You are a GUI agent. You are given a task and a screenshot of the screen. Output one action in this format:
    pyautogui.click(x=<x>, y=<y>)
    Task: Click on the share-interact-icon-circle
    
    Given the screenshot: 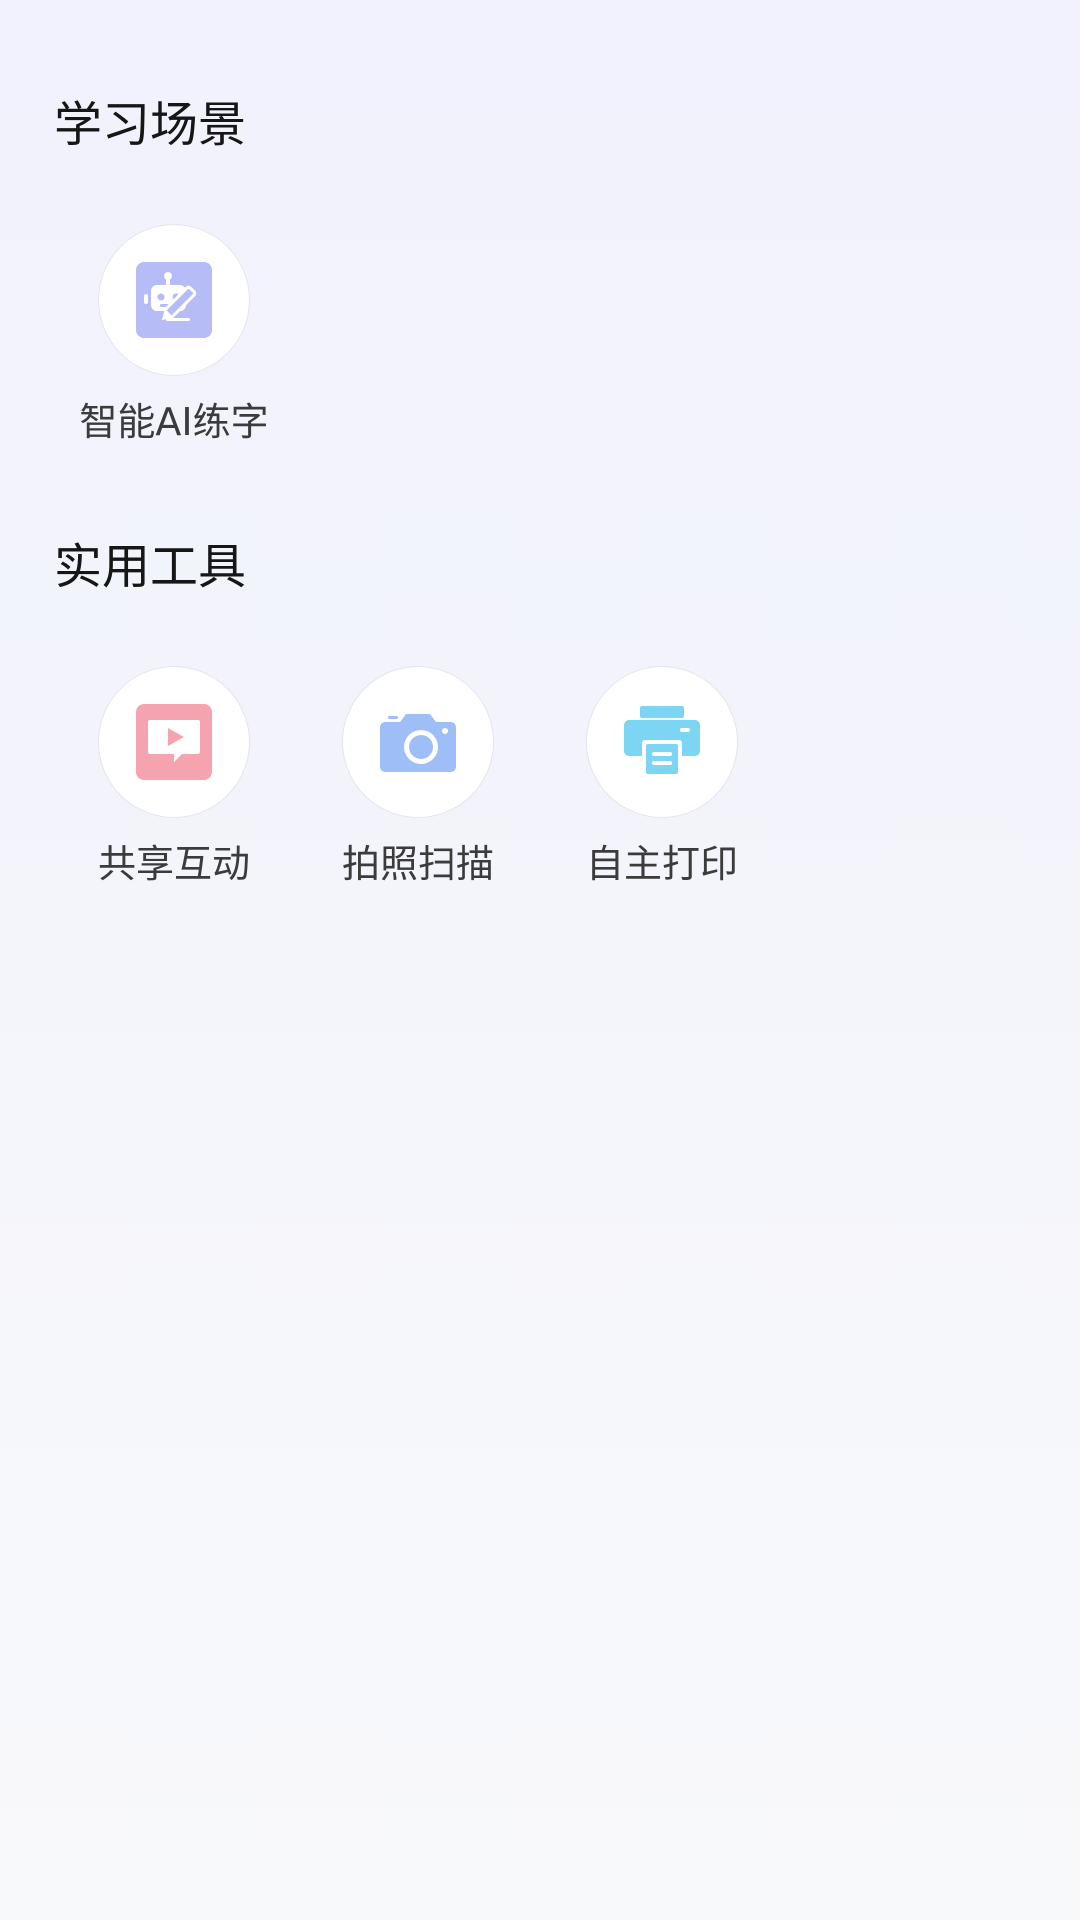 What is the action you would take?
    pyautogui.click(x=174, y=742)
    